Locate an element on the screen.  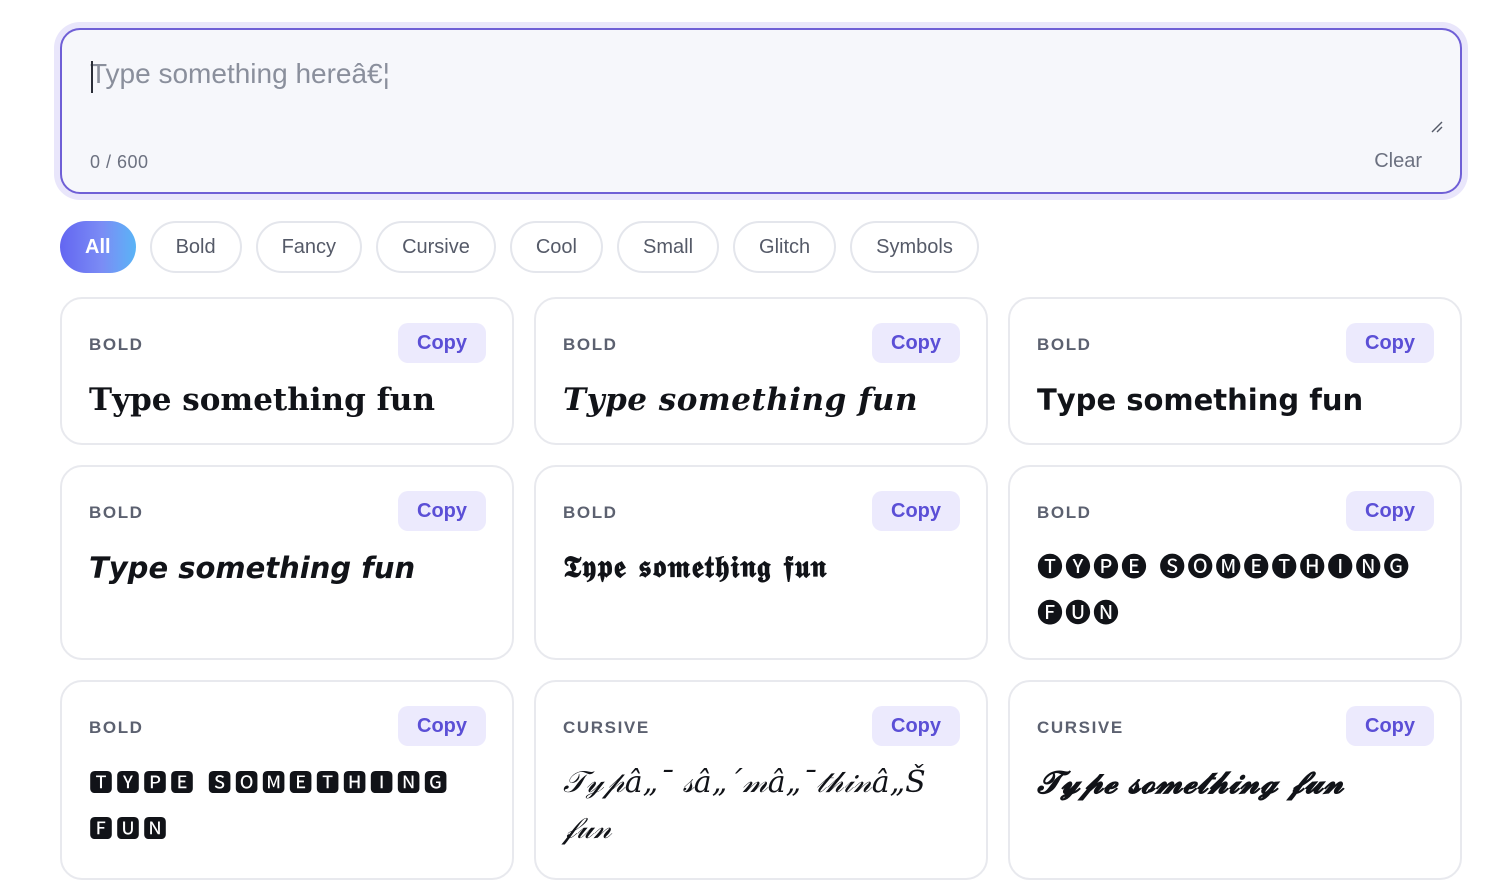
styled-text: 🅣🅨🅟🅔 🅢🅞🅜🅔🅣🅗🅘🅝🅖 🅕🅤🅝 is located at coordinates (1236, 591).